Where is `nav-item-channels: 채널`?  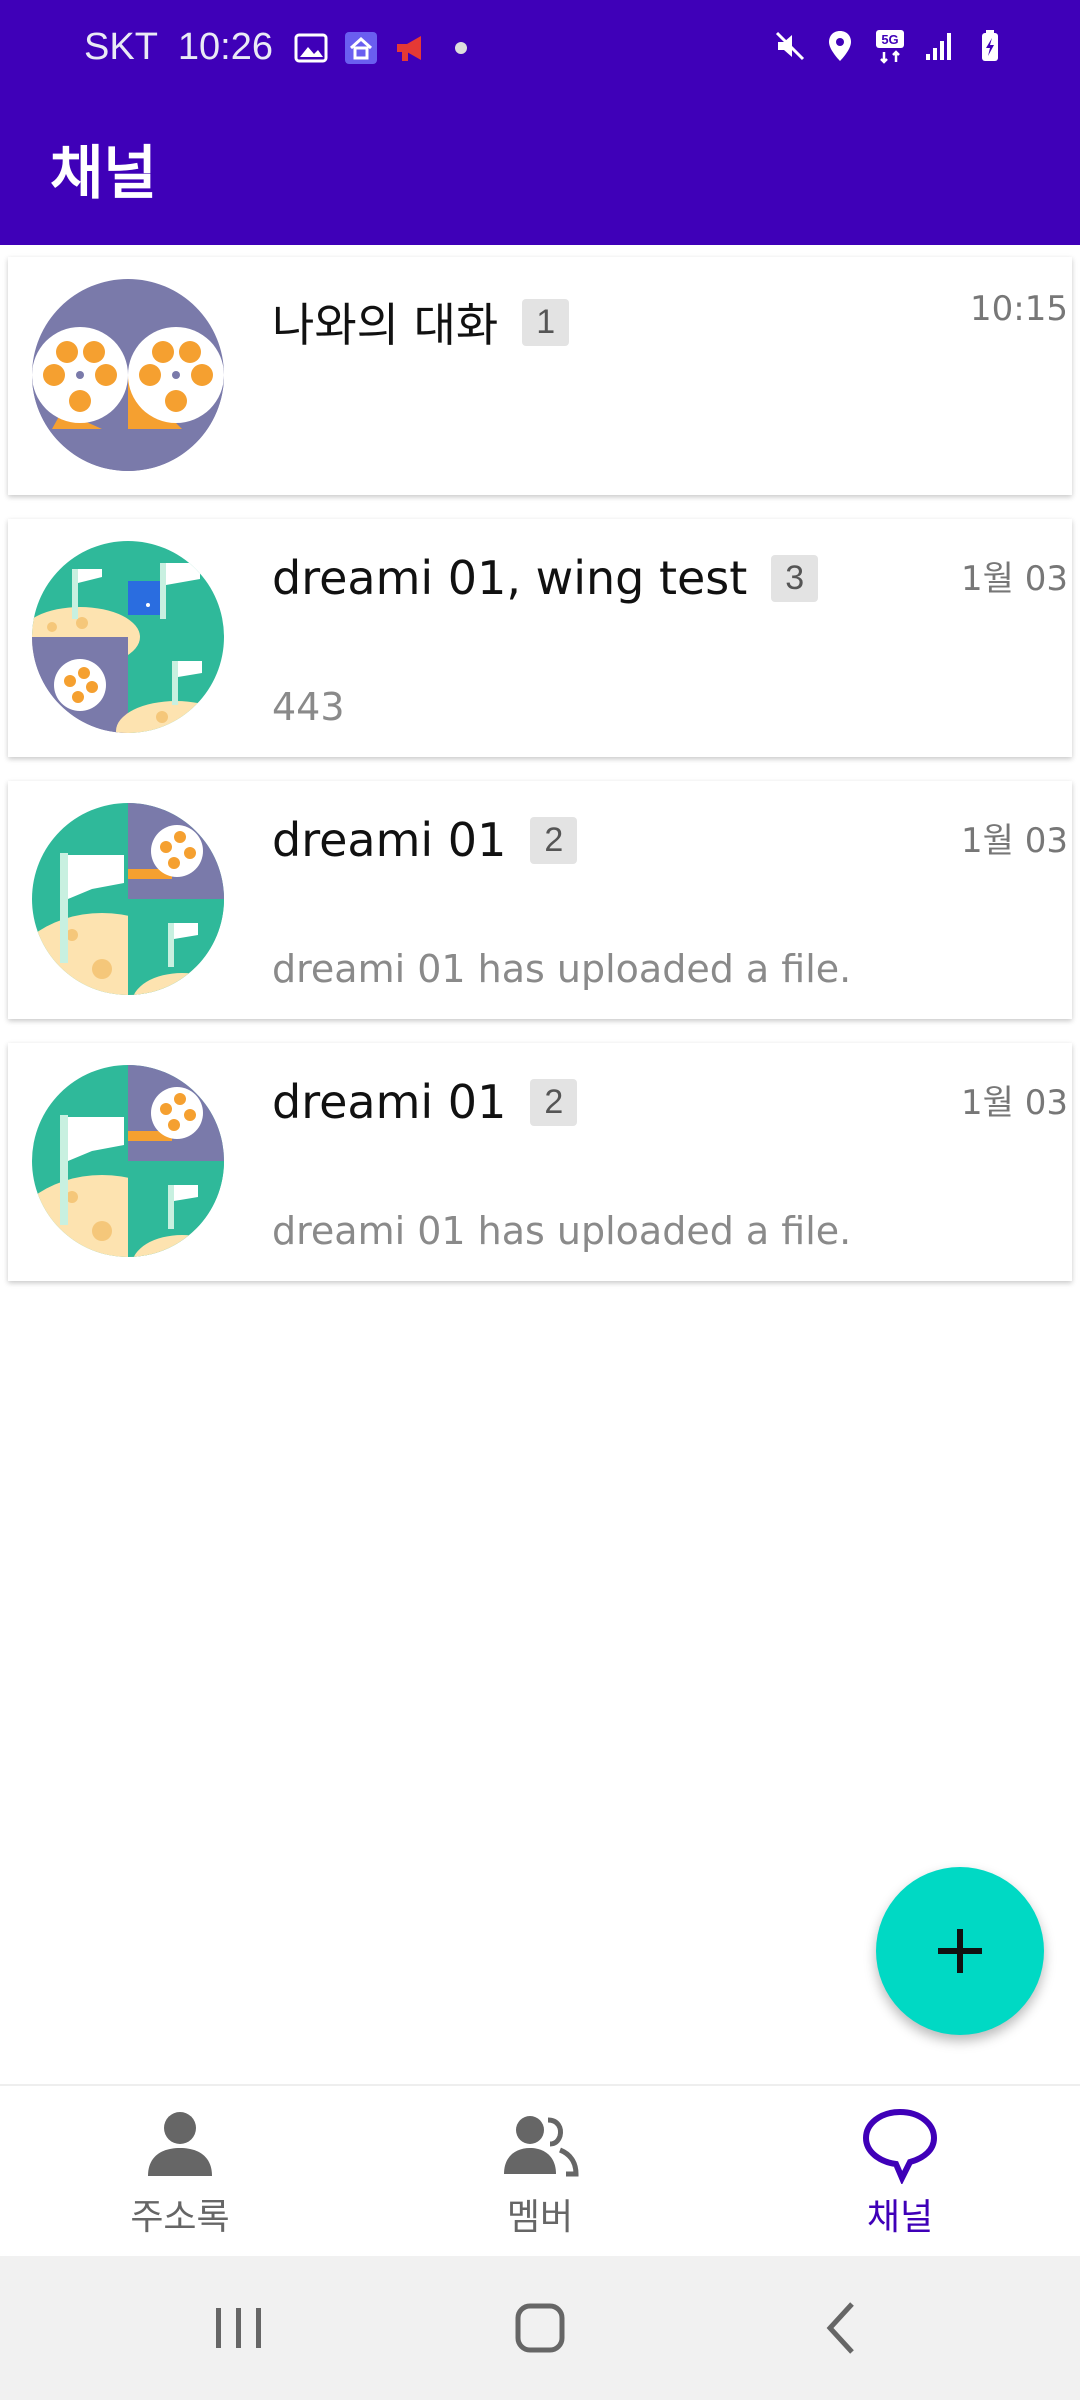
nav-item-channels: 채널 is located at coordinates (900, 2172).